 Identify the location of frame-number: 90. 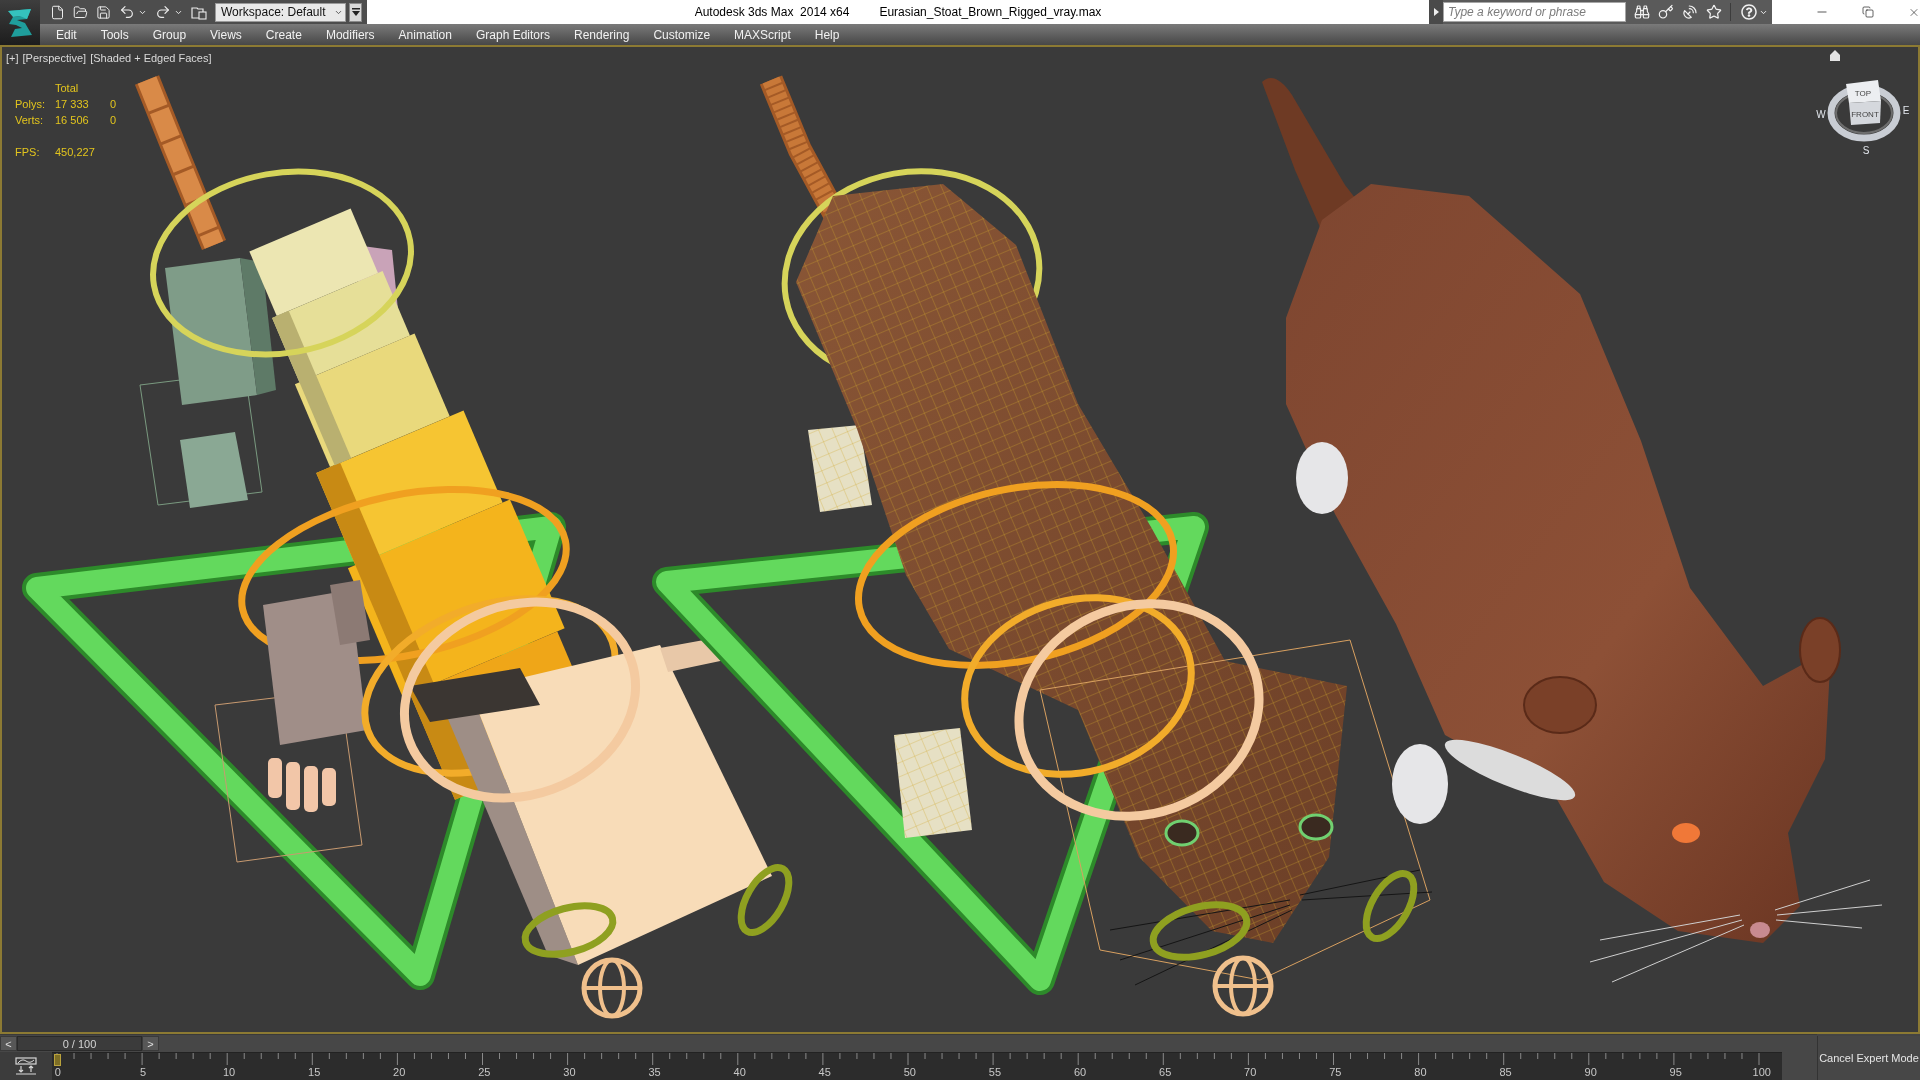
(1590, 1072).